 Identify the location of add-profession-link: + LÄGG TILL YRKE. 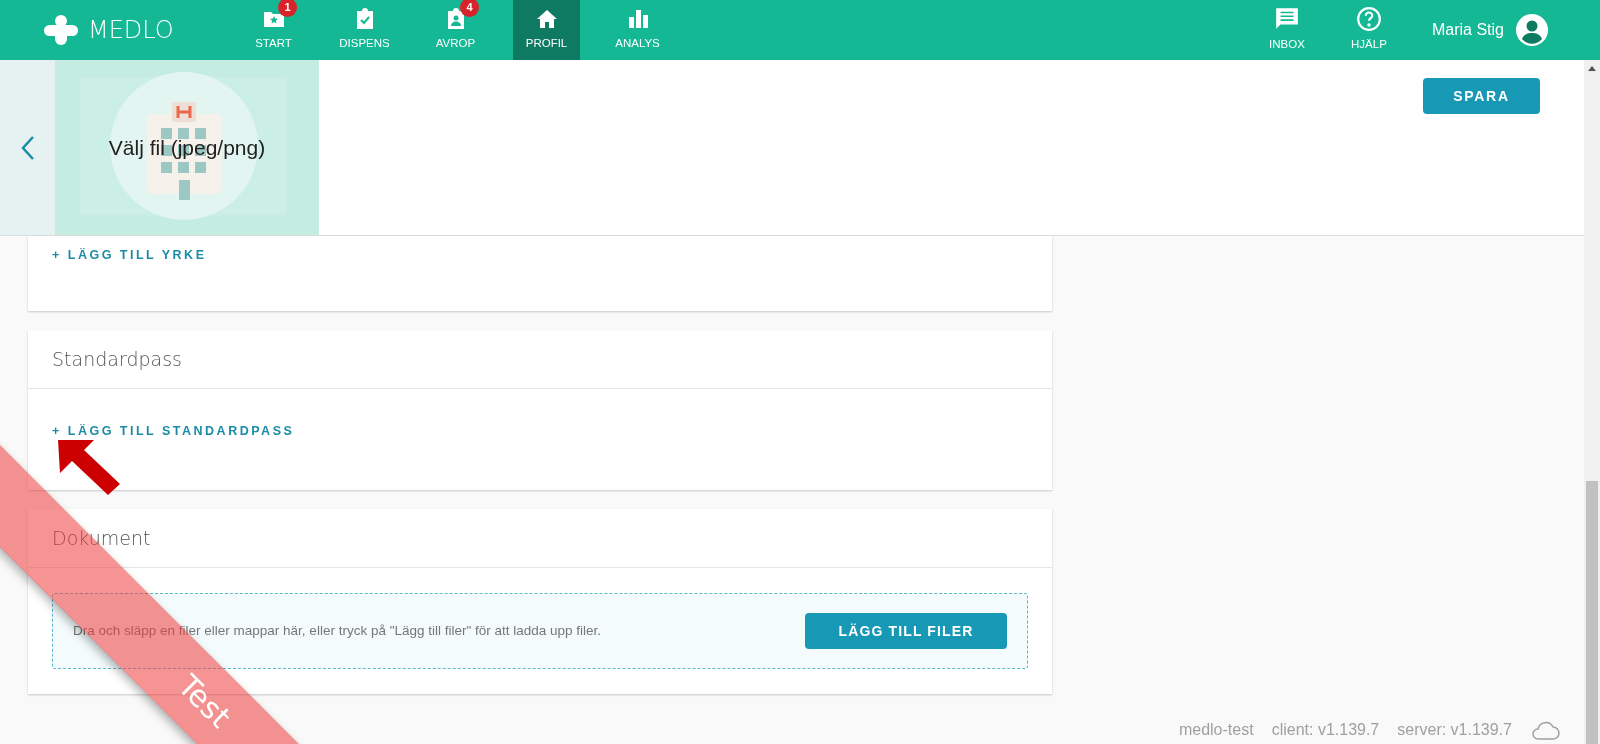
(129, 255).